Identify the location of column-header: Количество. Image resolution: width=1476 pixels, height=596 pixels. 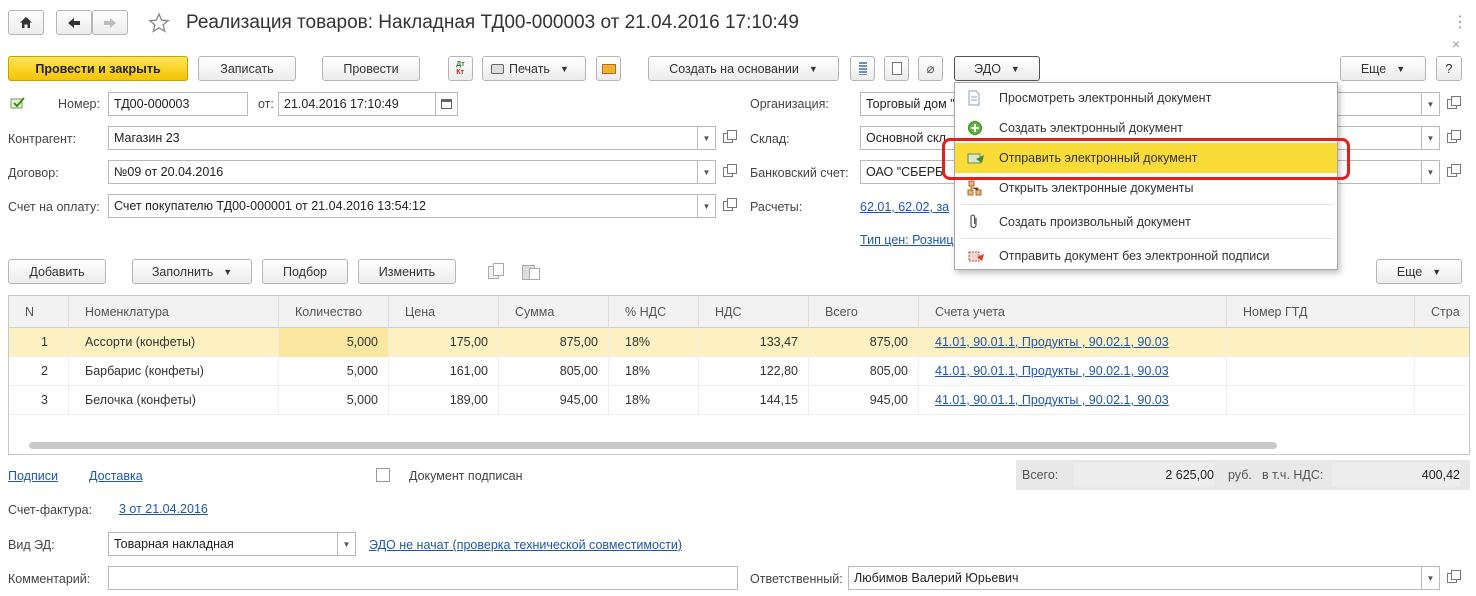
(334, 312).